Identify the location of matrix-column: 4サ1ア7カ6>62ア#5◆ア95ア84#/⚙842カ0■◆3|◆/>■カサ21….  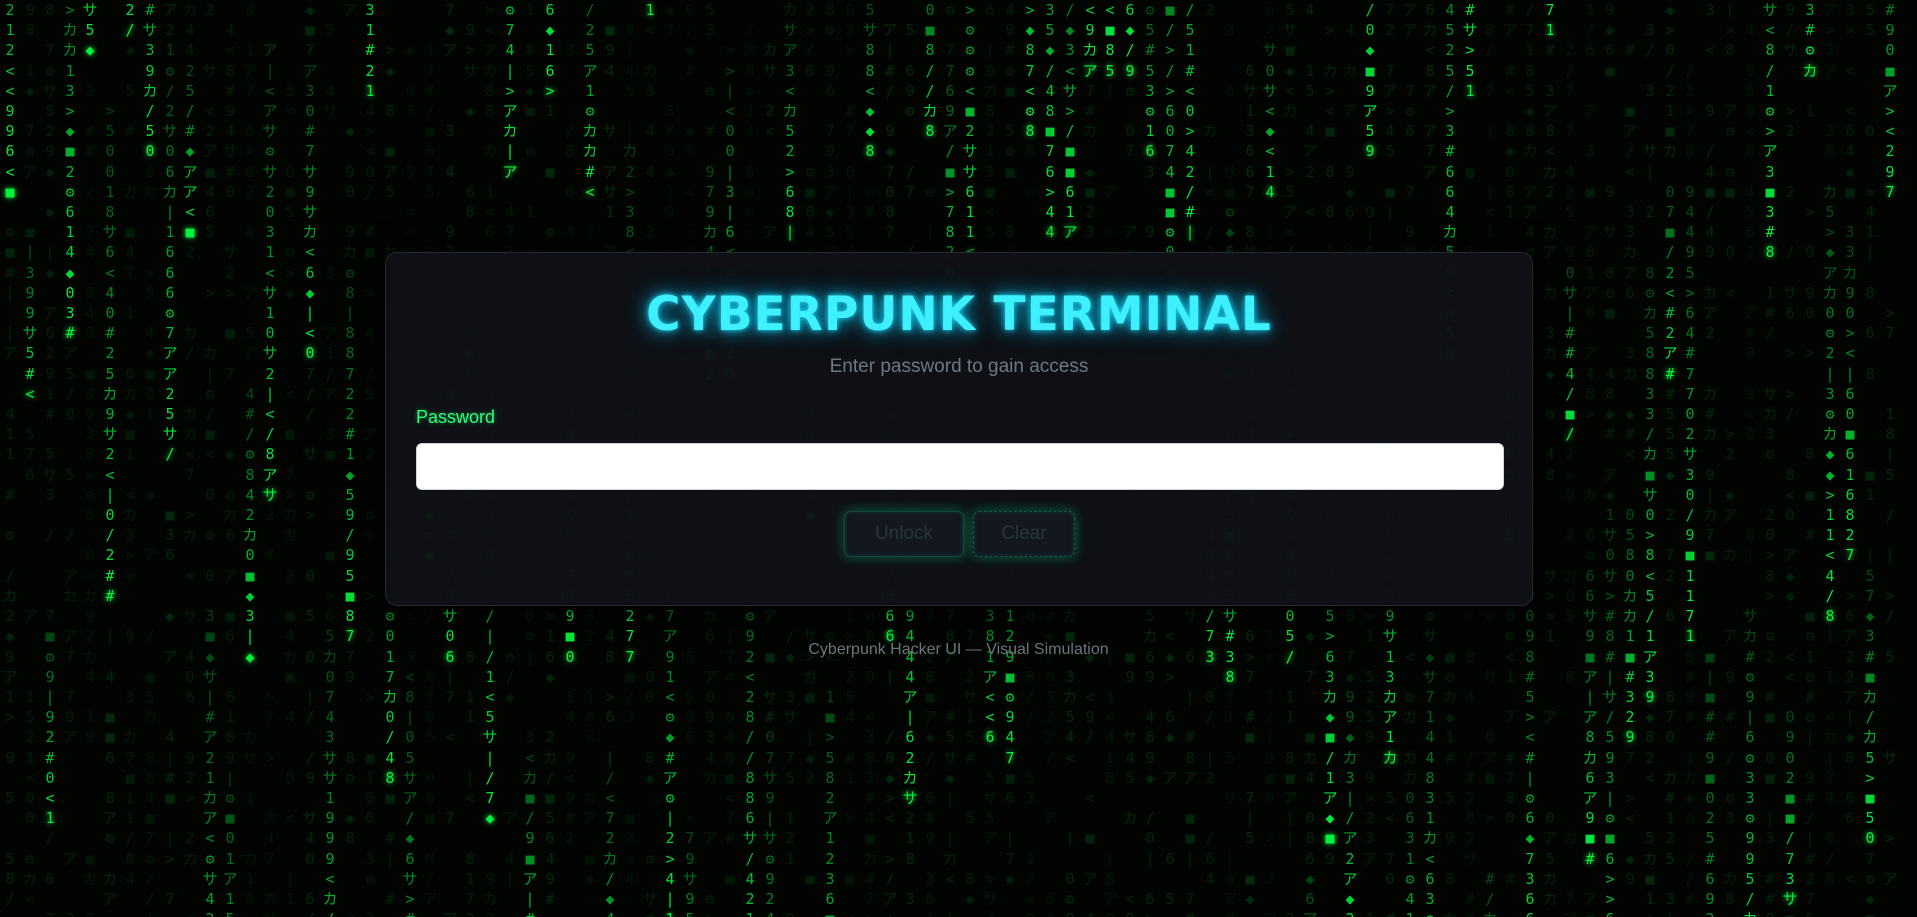
(250, 458).